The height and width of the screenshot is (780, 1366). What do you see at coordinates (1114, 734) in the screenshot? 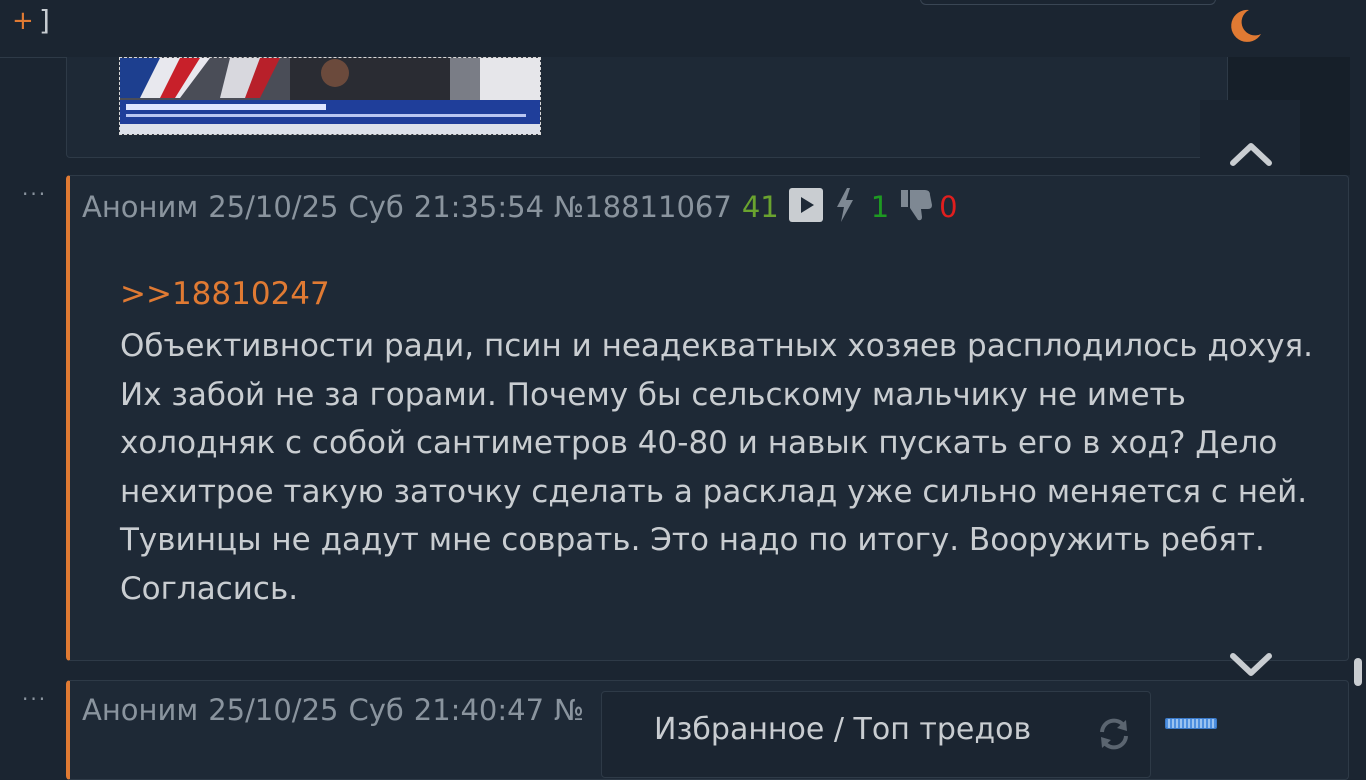
I see `refresh-icon` at bounding box center [1114, 734].